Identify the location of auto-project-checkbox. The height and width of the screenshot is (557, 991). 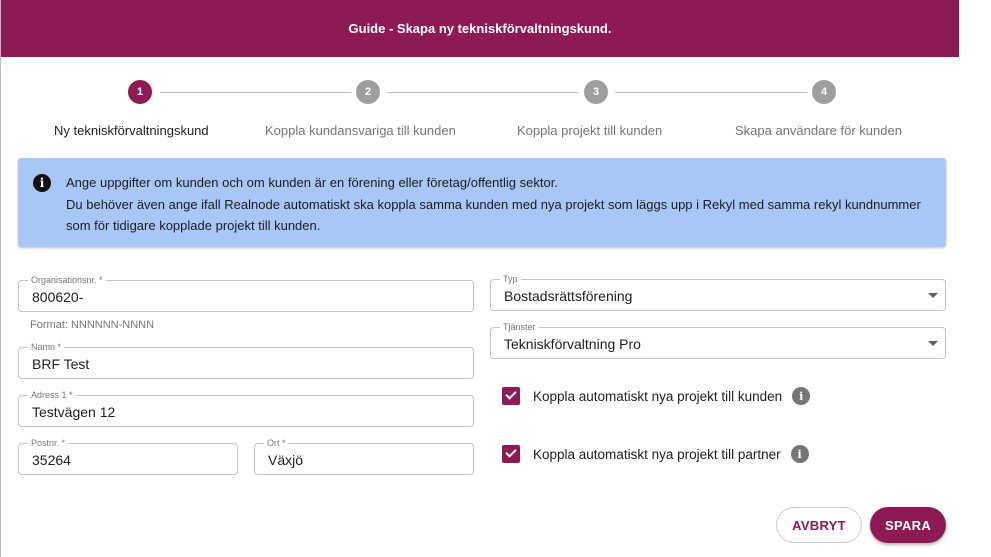
(511, 396).